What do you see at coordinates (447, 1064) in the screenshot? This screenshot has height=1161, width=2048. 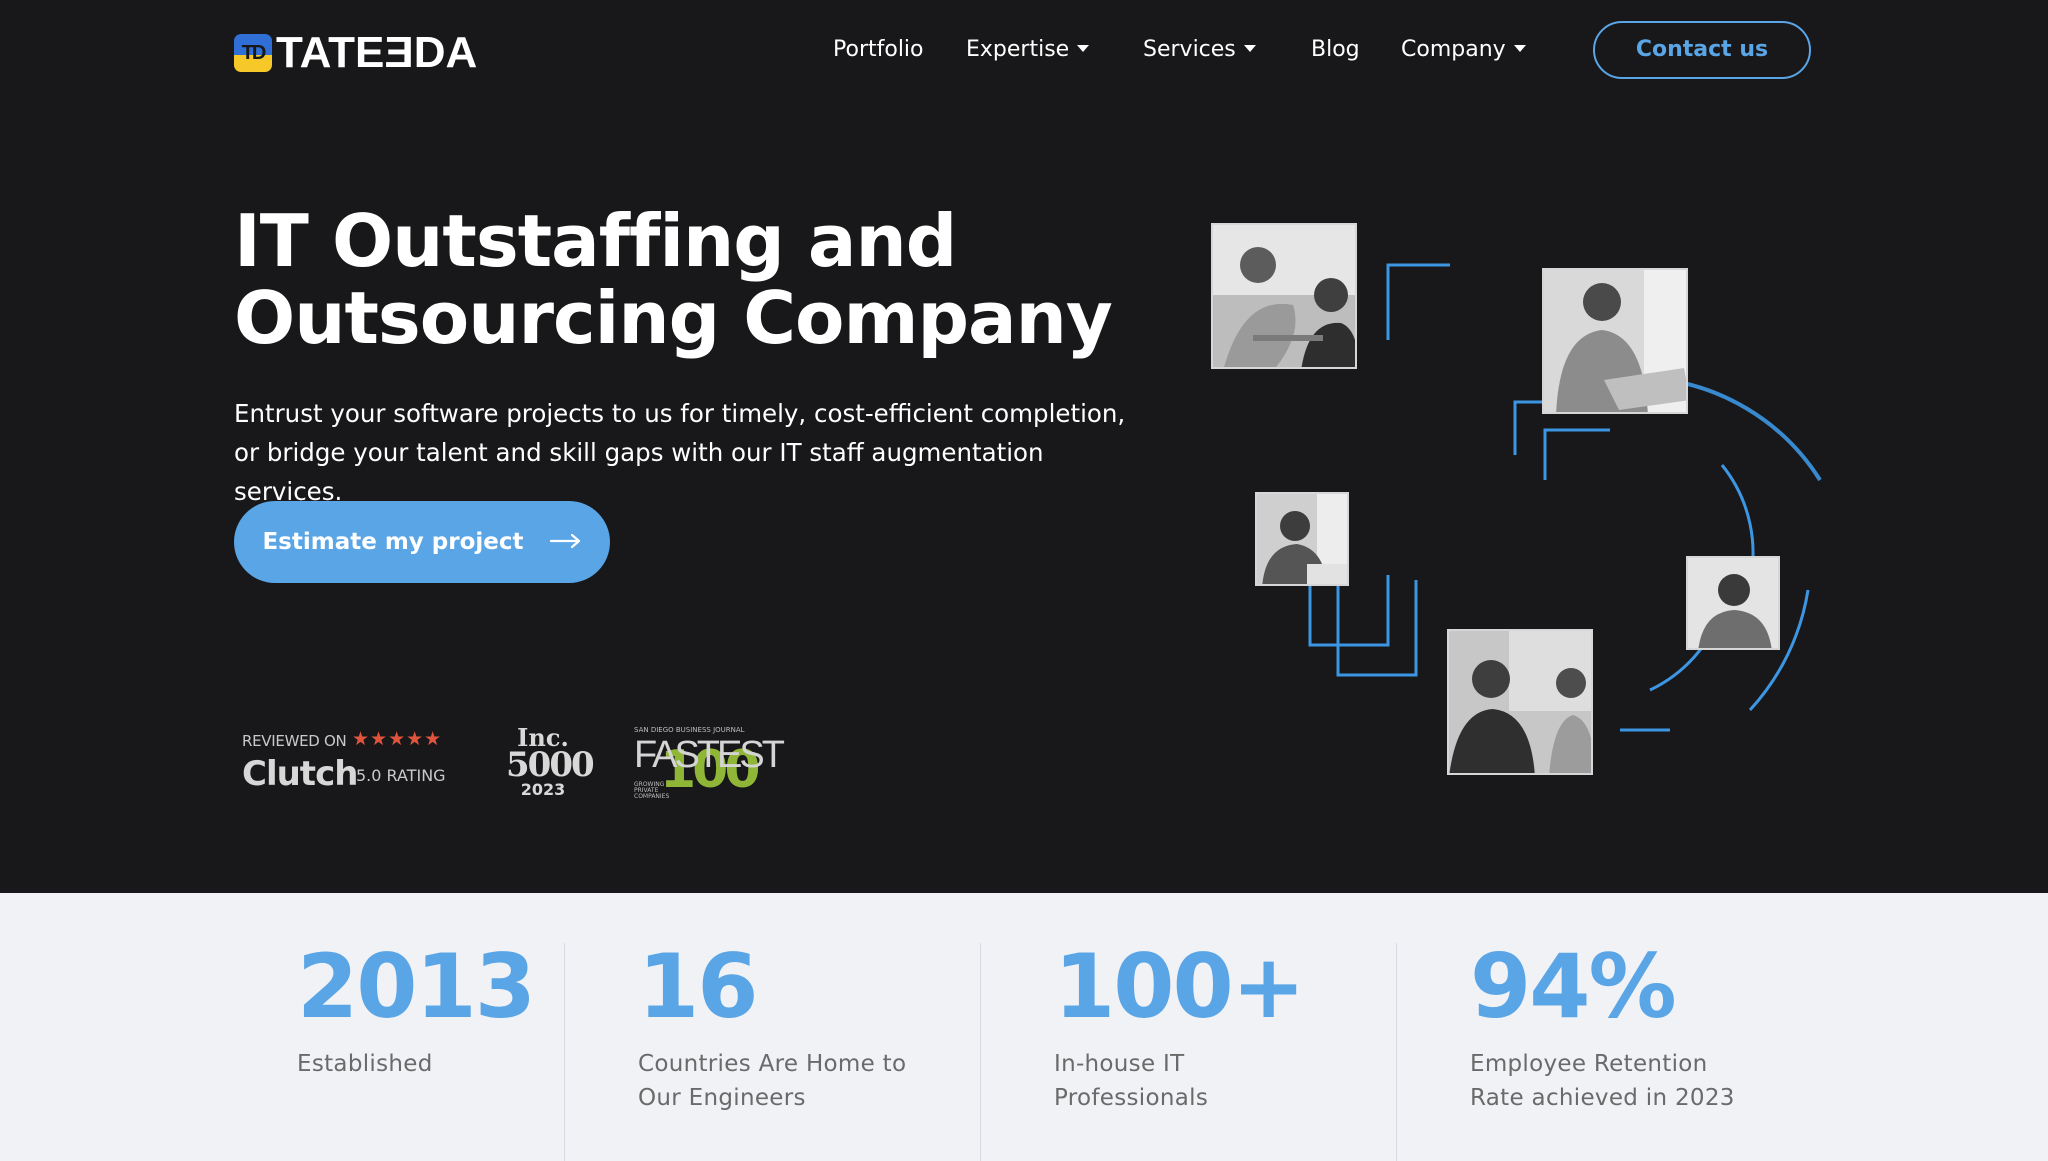 I see `stat-label: Established` at bounding box center [447, 1064].